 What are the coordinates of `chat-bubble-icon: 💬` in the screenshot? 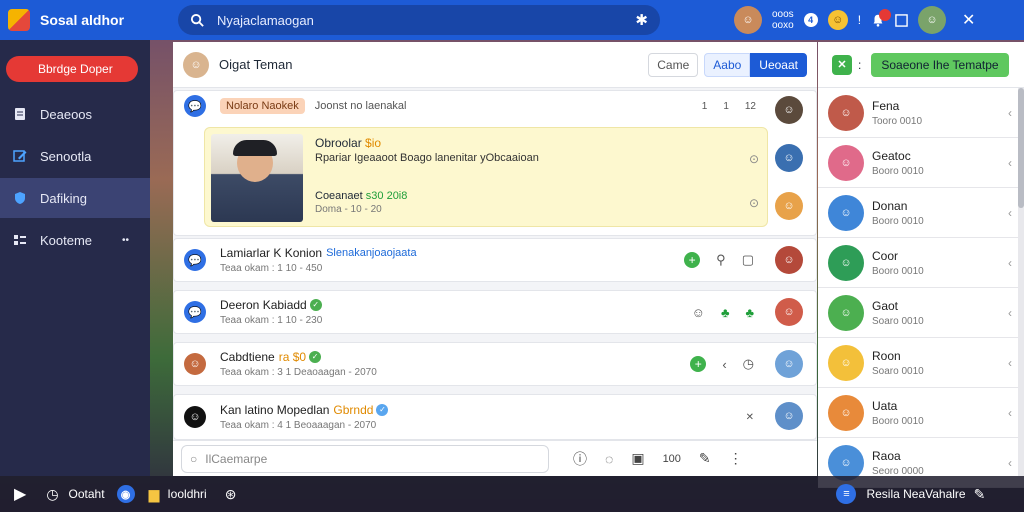 It's located at (195, 260).